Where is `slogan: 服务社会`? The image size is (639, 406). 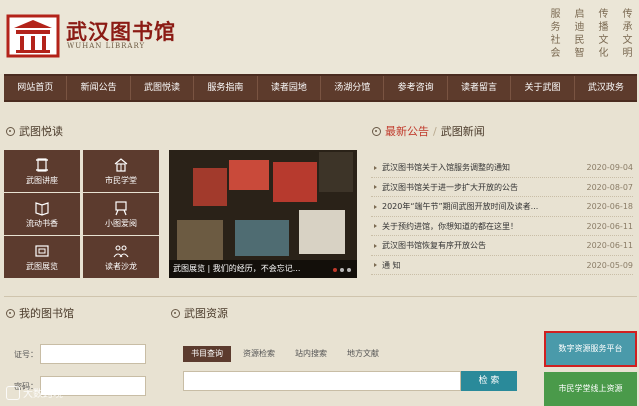
slogan: 服务社会 is located at coordinates (553, 34).